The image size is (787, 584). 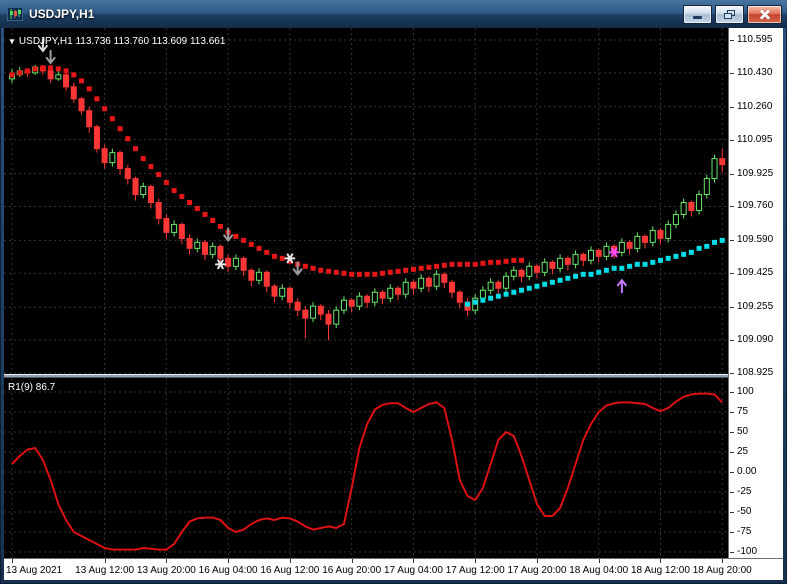 What do you see at coordinates (755, 106) in the screenshot?
I see `price-tick-label: 110.260` at bounding box center [755, 106].